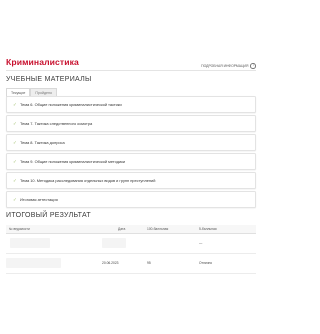 The height and width of the screenshot is (334, 320). I want to click on cell-score100: 95, so click(149, 263).